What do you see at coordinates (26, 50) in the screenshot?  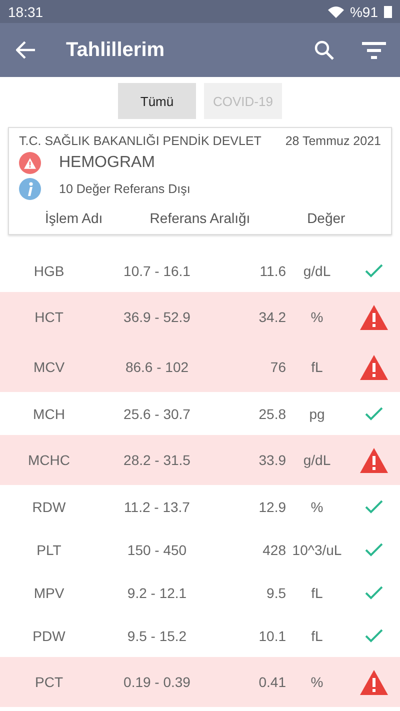 I see `back-arrow-icon` at bounding box center [26, 50].